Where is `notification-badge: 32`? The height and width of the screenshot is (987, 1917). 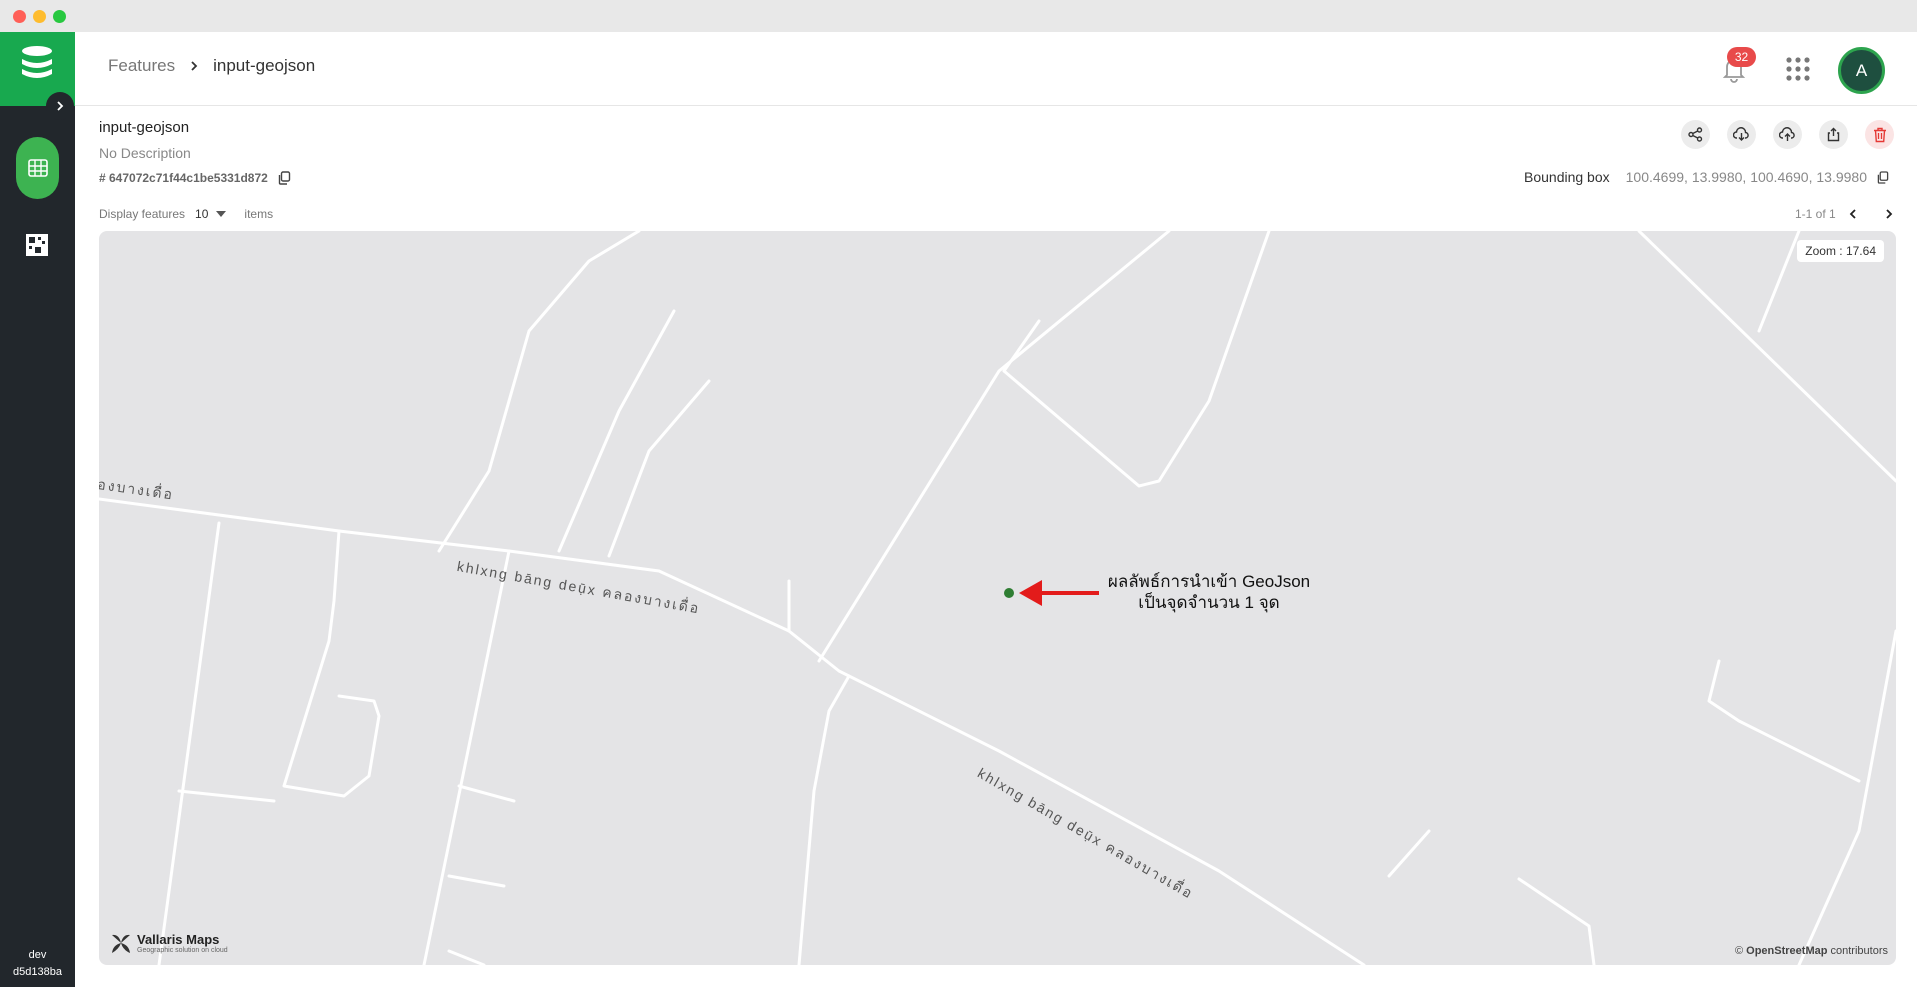
notification-badge: 32 is located at coordinates (1741, 57).